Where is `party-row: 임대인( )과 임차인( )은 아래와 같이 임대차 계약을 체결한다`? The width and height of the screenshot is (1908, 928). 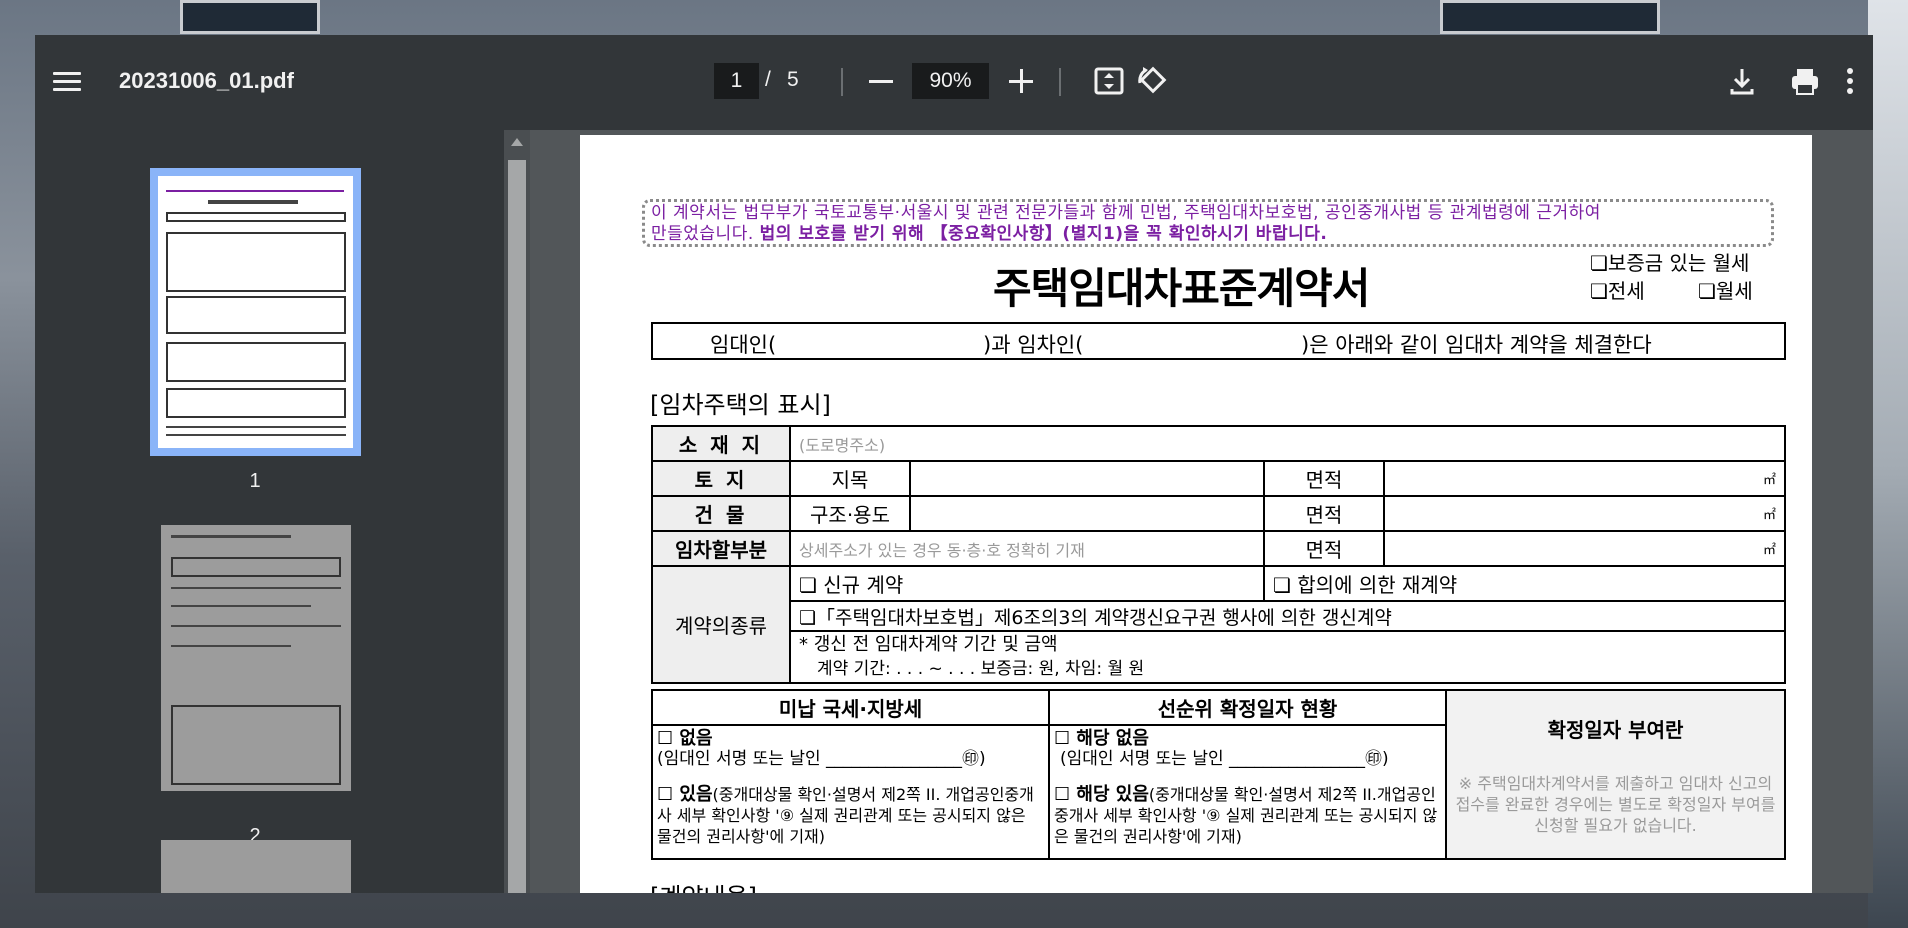
party-row: 임대인( )과 임차인( )은 아래와 같이 임대차 계약을 체결한다 is located at coordinates (1218, 341).